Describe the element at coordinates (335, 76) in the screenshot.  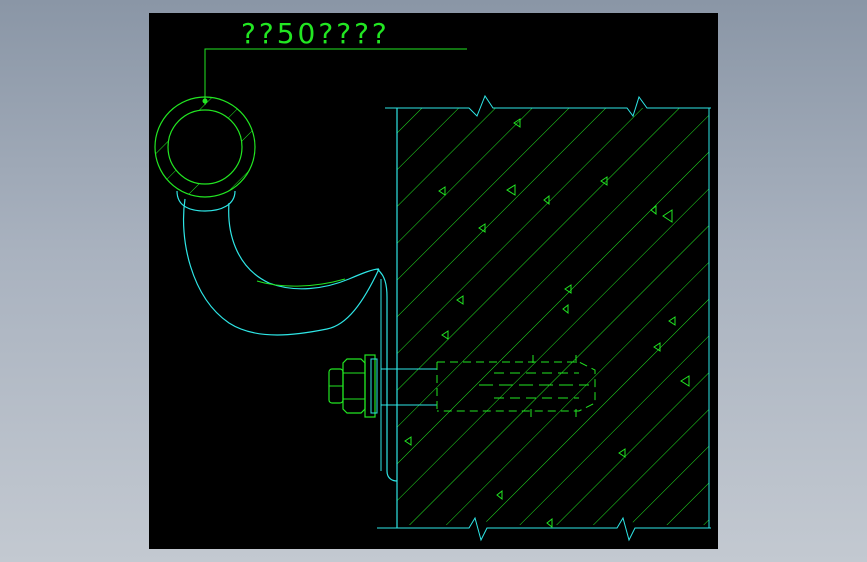
I see `leader-line` at that location.